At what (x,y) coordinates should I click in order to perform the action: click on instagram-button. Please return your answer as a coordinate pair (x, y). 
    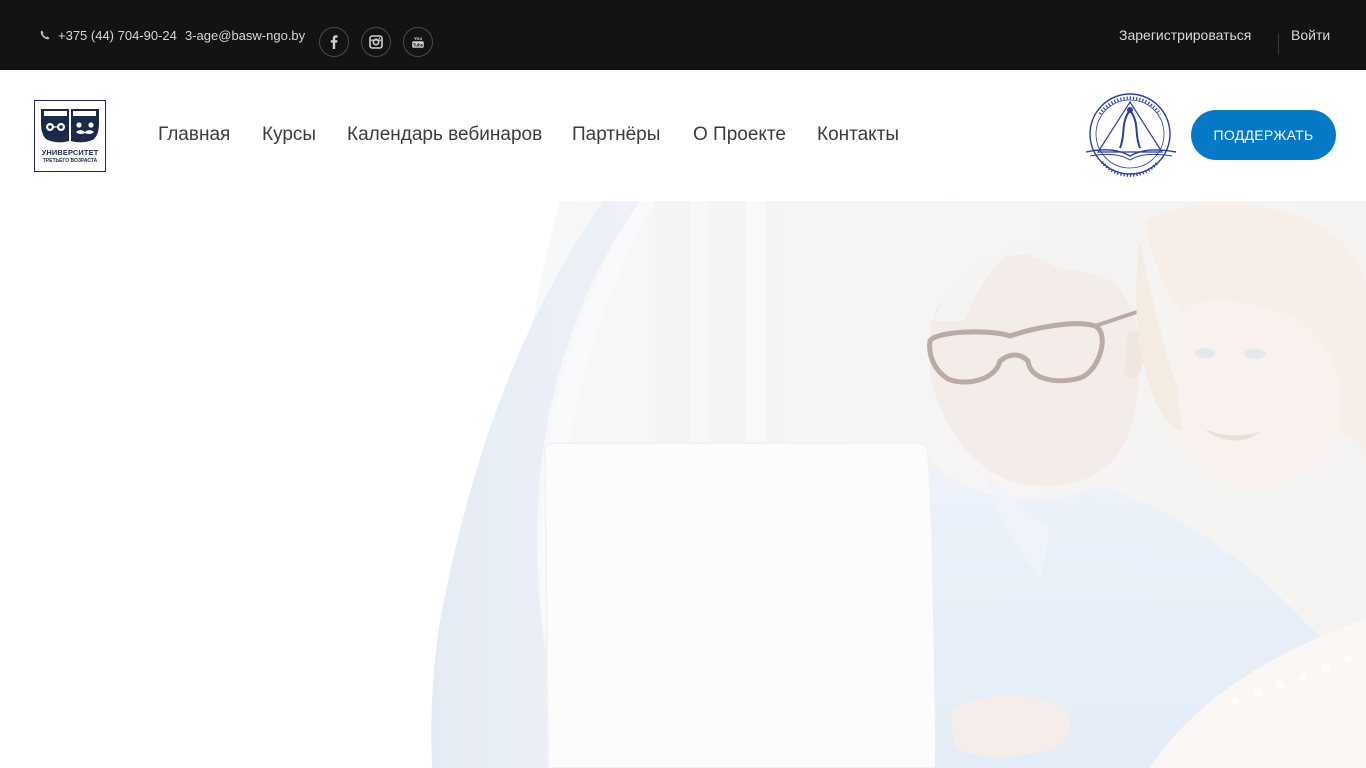
    Looking at the image, I should click on (376, 42).